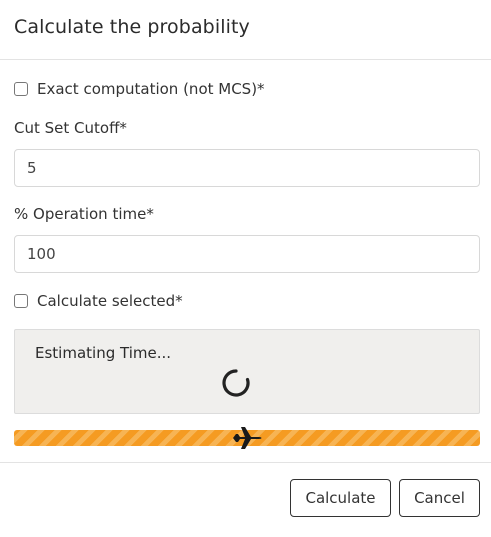 This screenshot has height=537, width=491. Describe the element at coordinates (32, 168) in the screenshot. I see `cut-set-cutoff-value: 5` at that location.